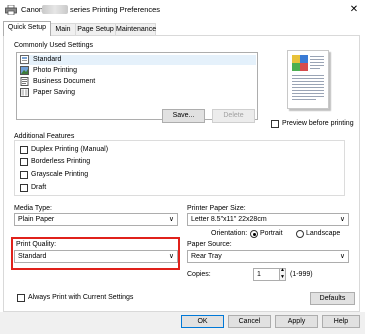 Image resolution: width=365 pixels, height=334 pixels. What do you see at coordinates (96, 219) in the screenshot?
I see `media-type-dropdown: Plain Paper ∨` at bounding box center [96, 219].